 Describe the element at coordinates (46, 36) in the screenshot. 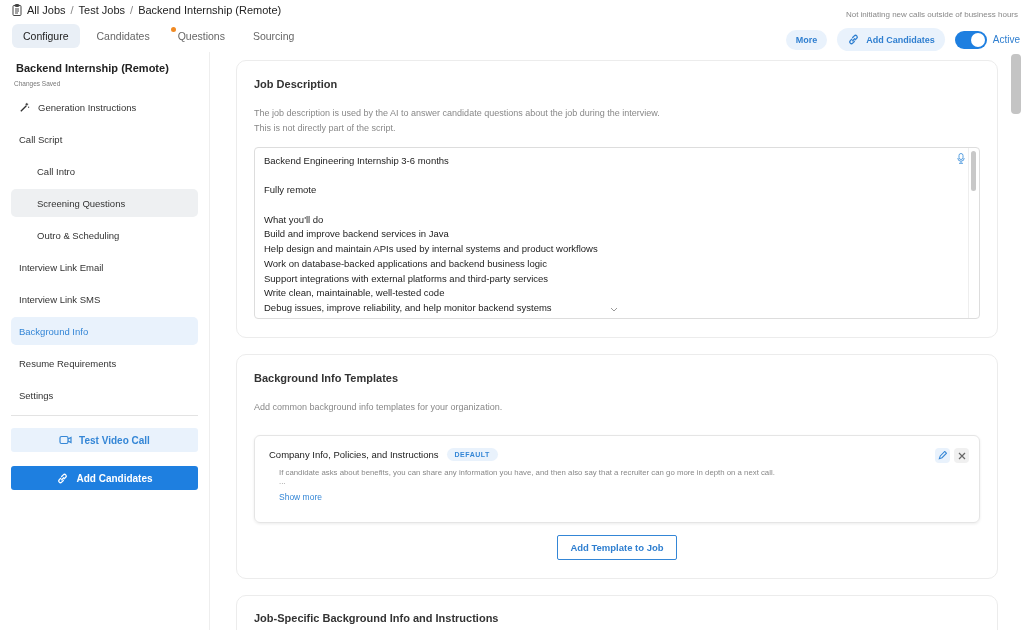

I see `tab: Configure` at that location.